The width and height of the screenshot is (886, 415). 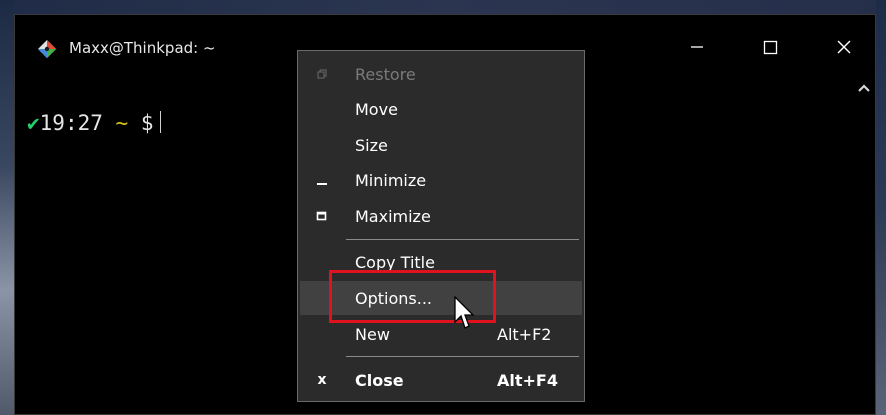 I want to click on close-icon, so click(x=844, y=47).